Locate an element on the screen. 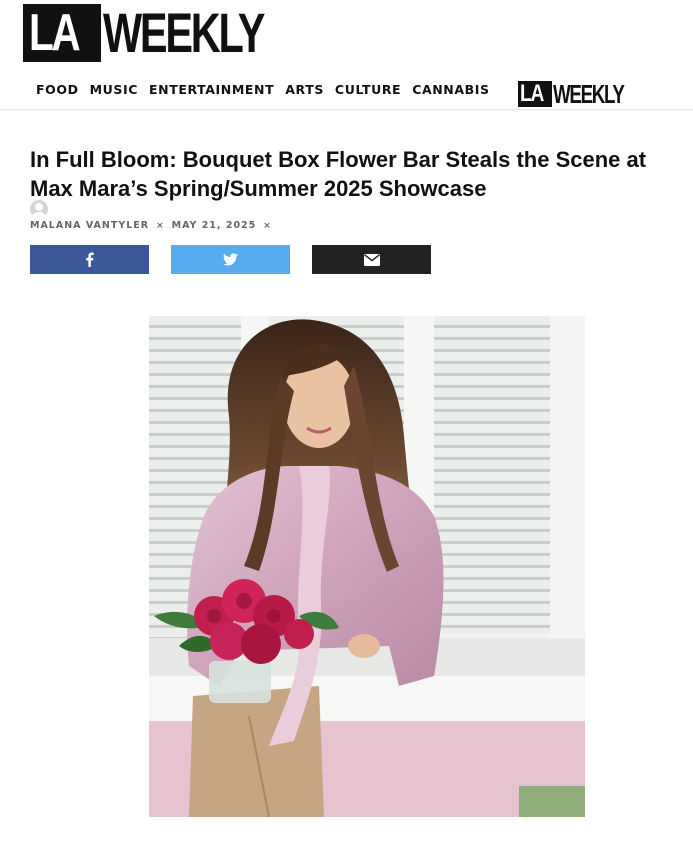 The image size is (693, 850). share-facebook-button is located at coordinates (89, 259).